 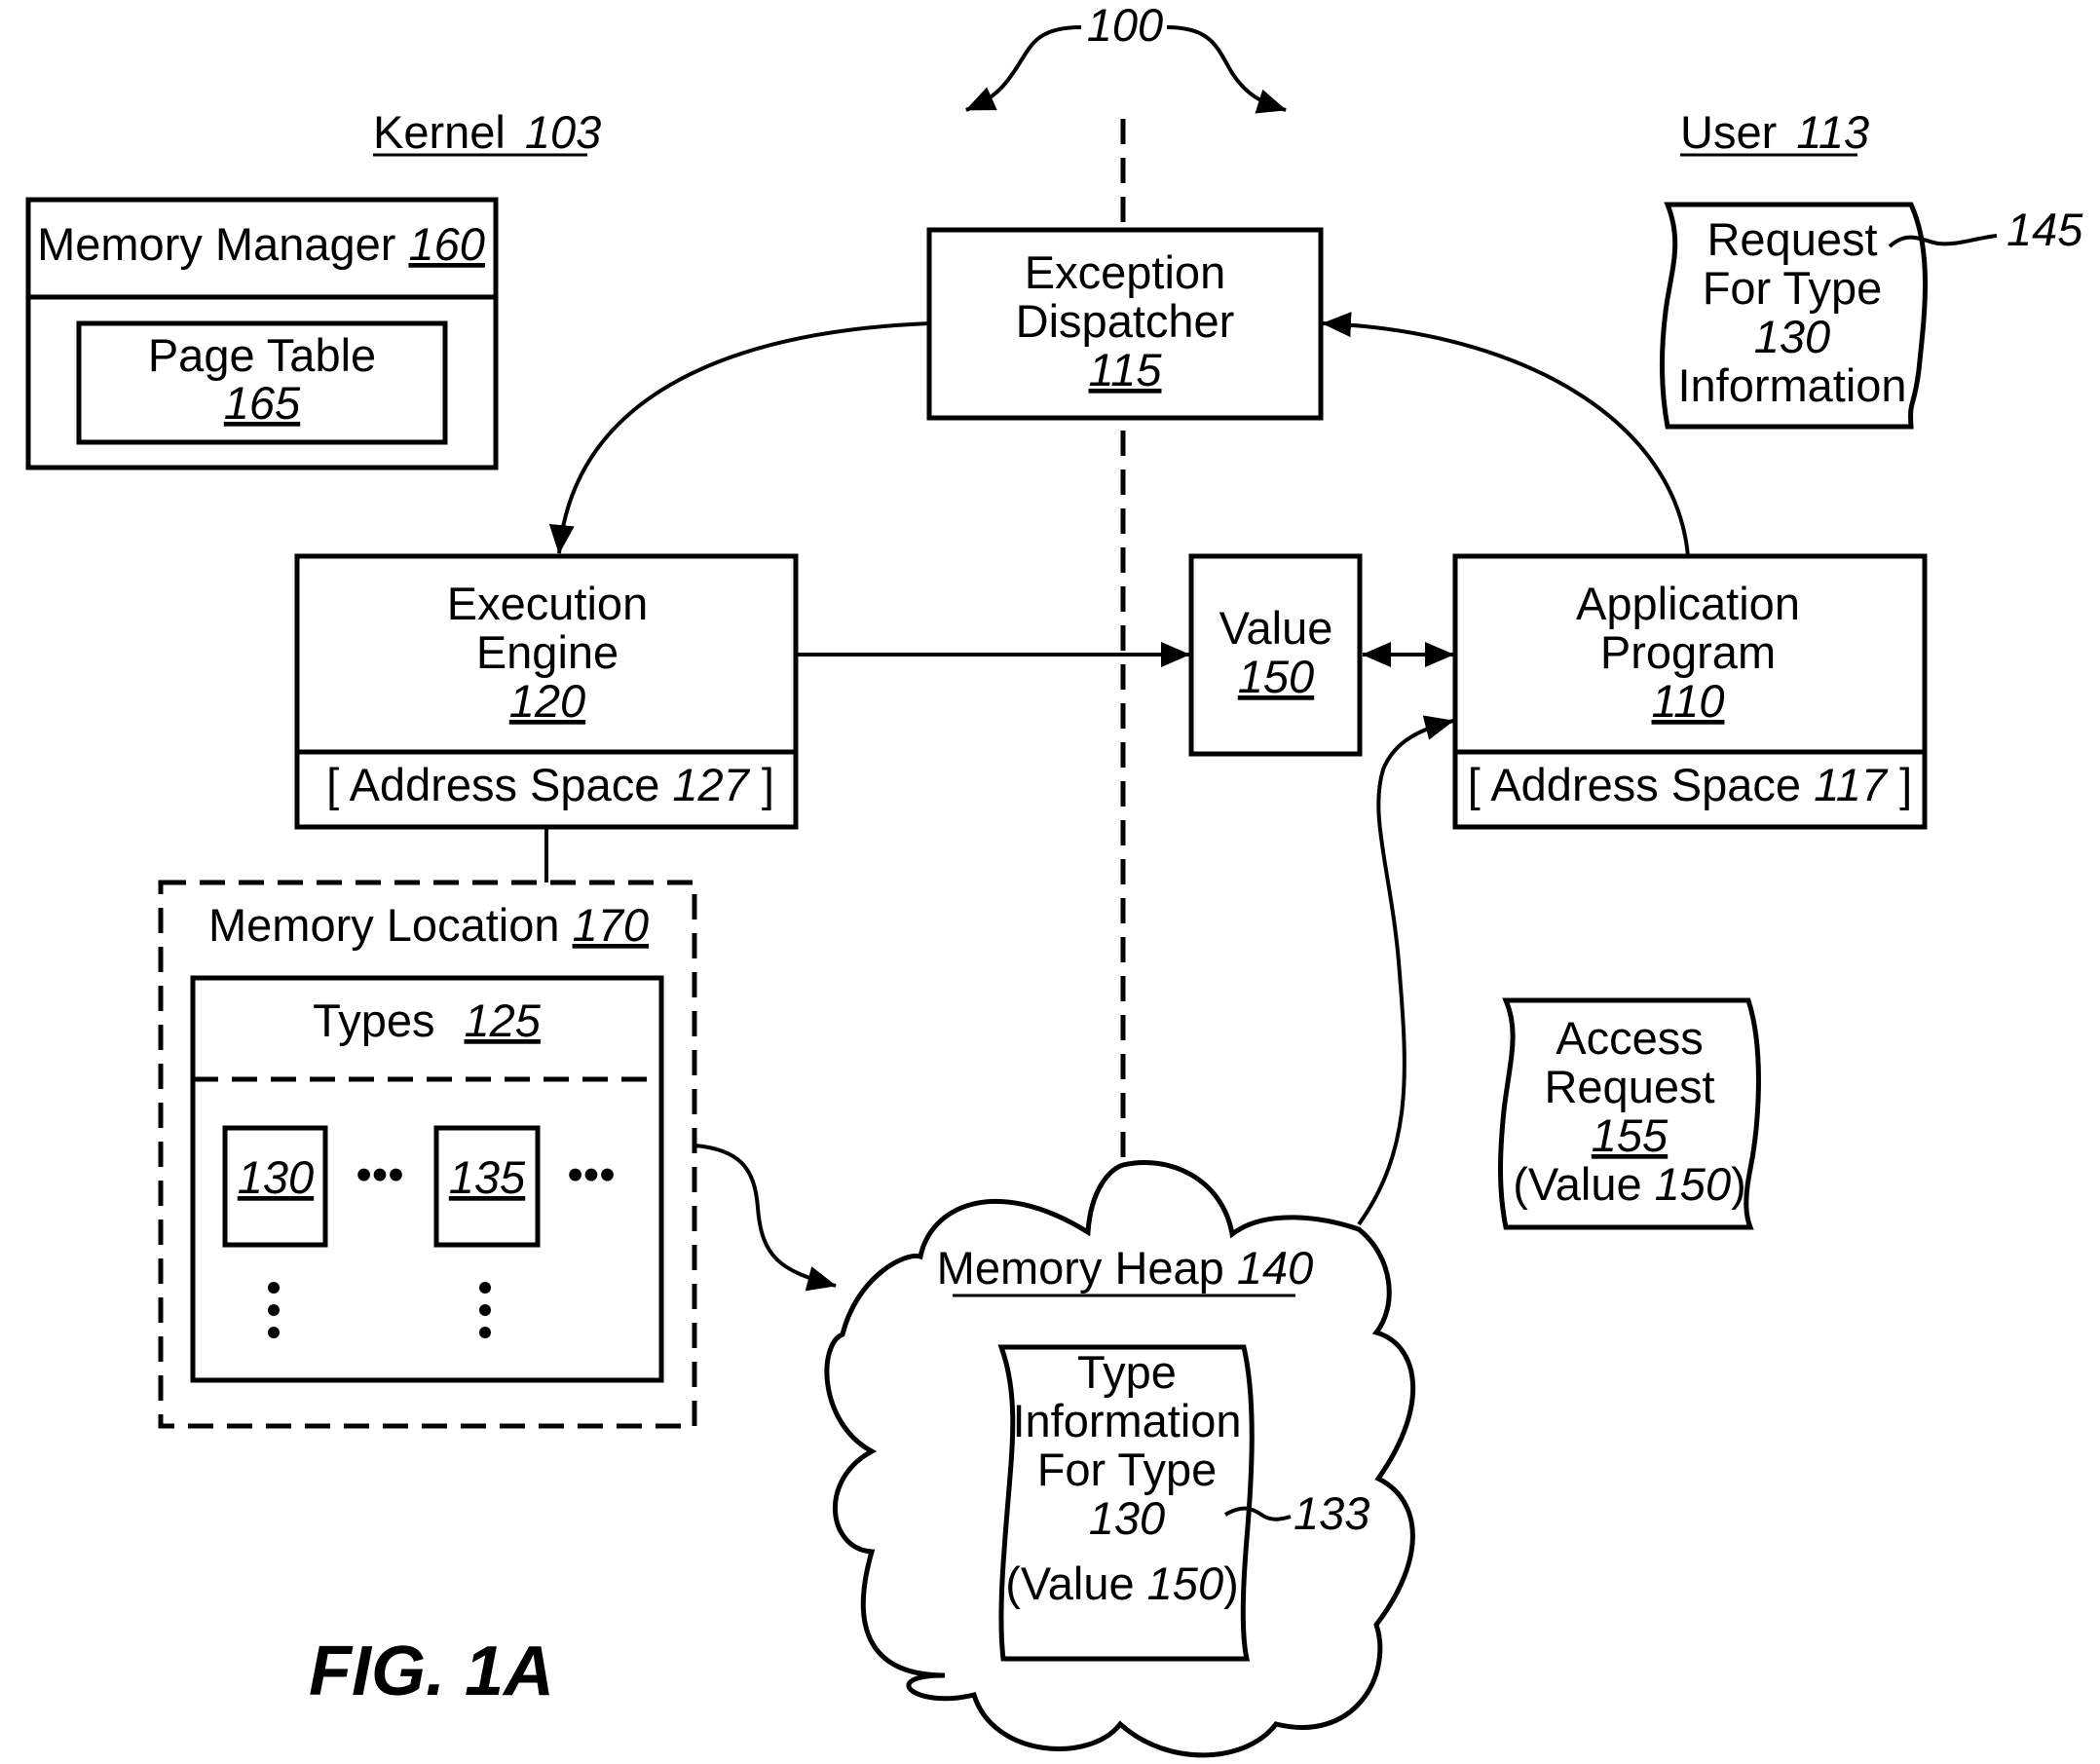 I want to click on request-ref: 145, so click(x=2044, y=229).